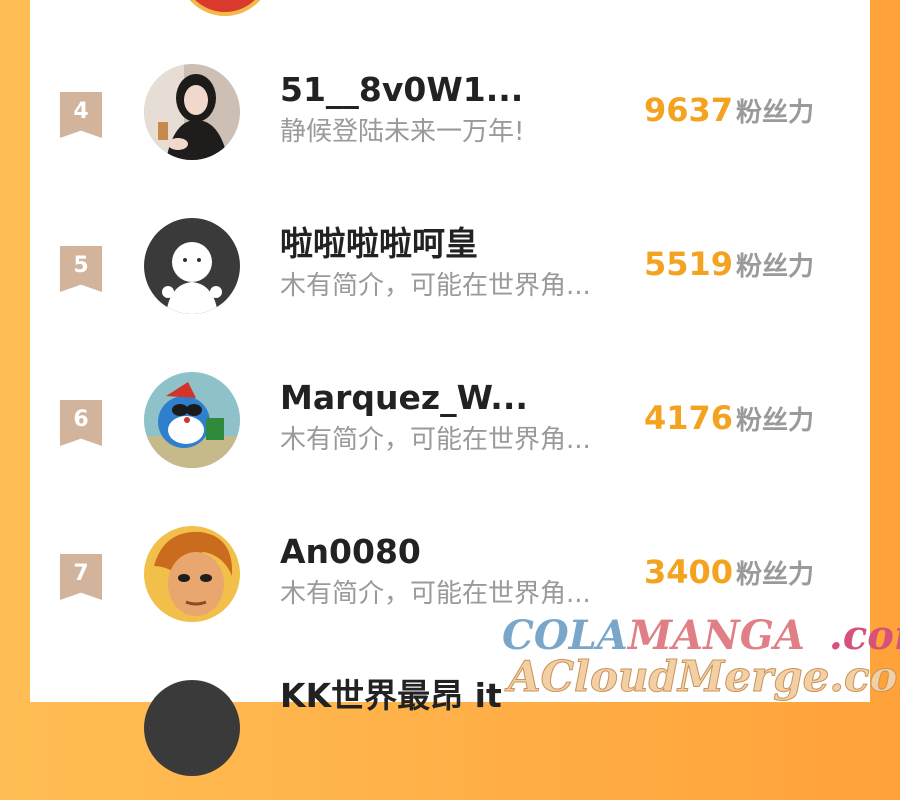  Describe the element at coordinates (391, 696) in the screenshot. I see `user-name: KK世界最昂 it` at that location.